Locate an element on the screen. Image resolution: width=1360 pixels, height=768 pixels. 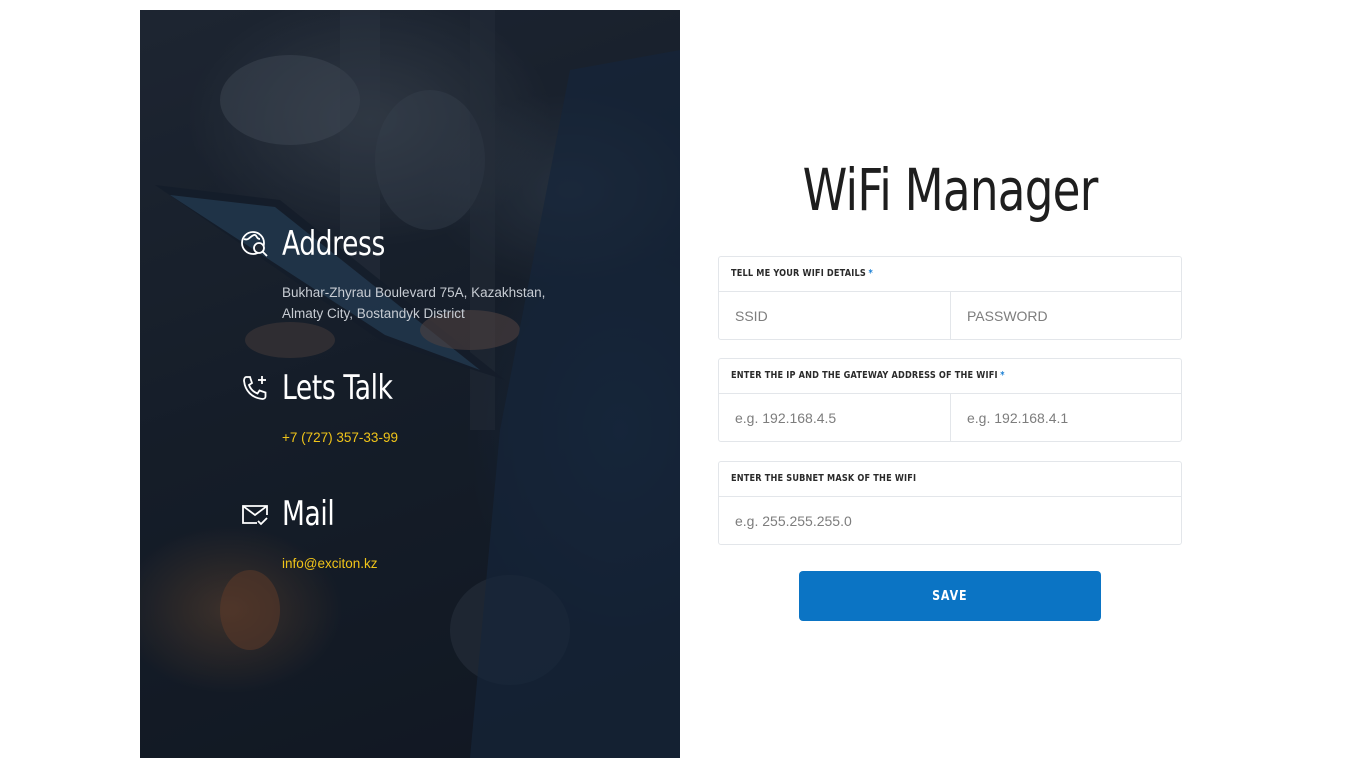
lets-talk-heading: Lets Talk is located at coordinates (332, 388).